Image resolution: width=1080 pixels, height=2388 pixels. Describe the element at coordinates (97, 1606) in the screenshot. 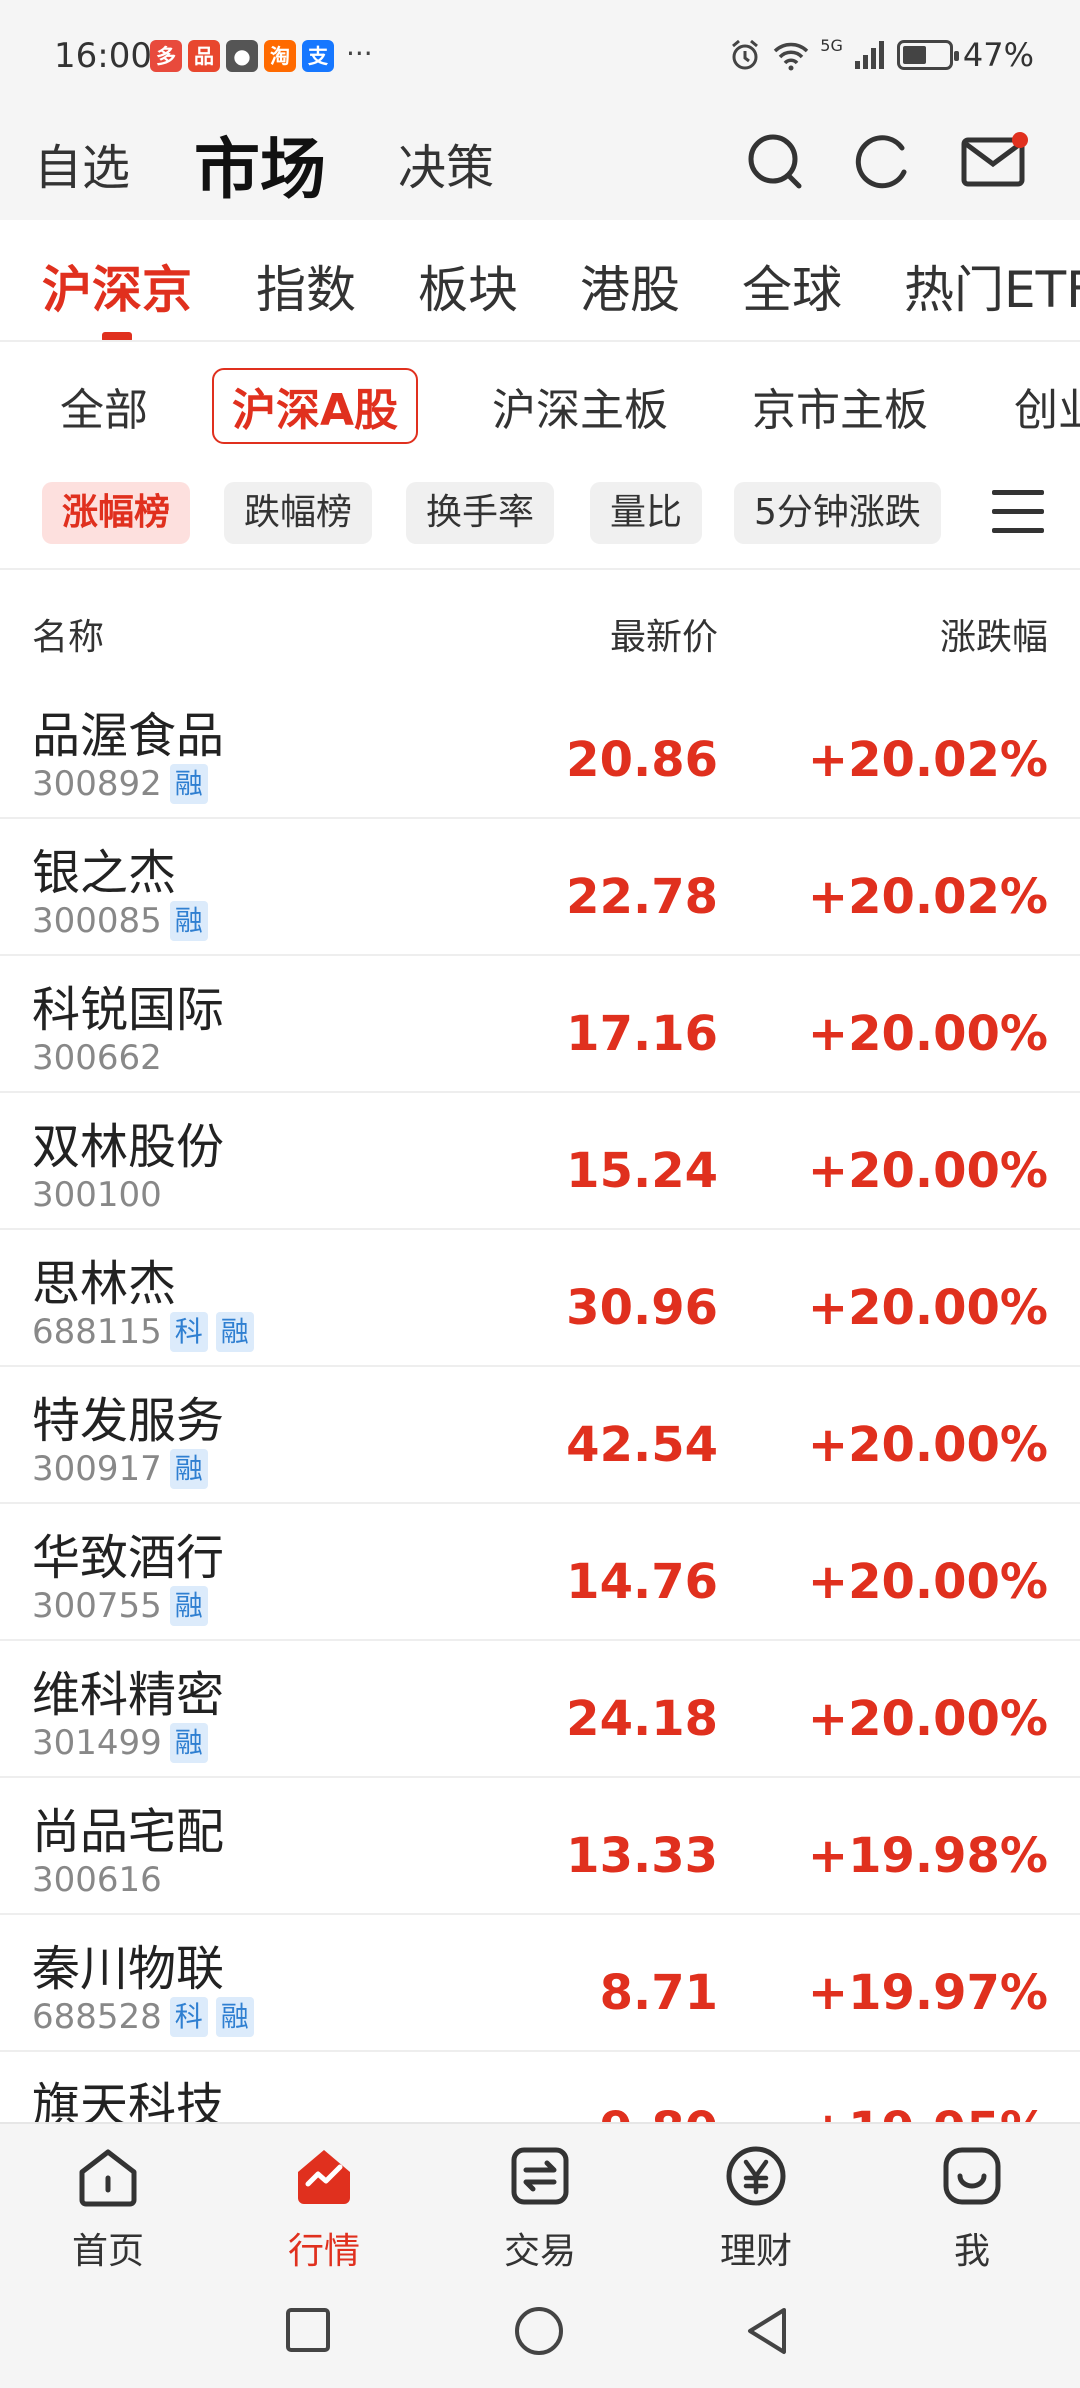

I see `stock-code: 300755` at that location.